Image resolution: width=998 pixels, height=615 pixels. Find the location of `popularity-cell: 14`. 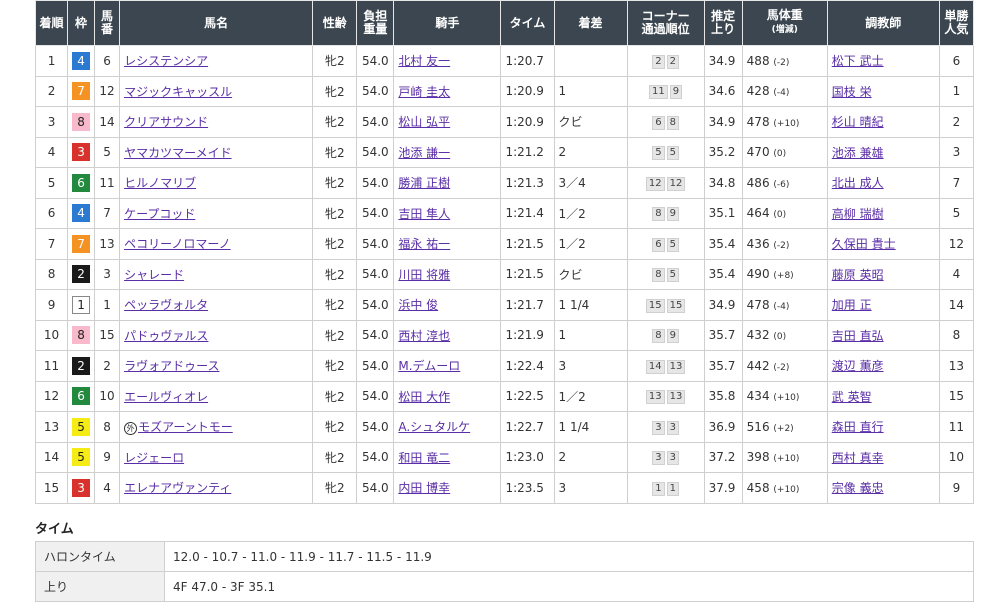

popularity-cell: 14 is located at coordinates (956, 305).